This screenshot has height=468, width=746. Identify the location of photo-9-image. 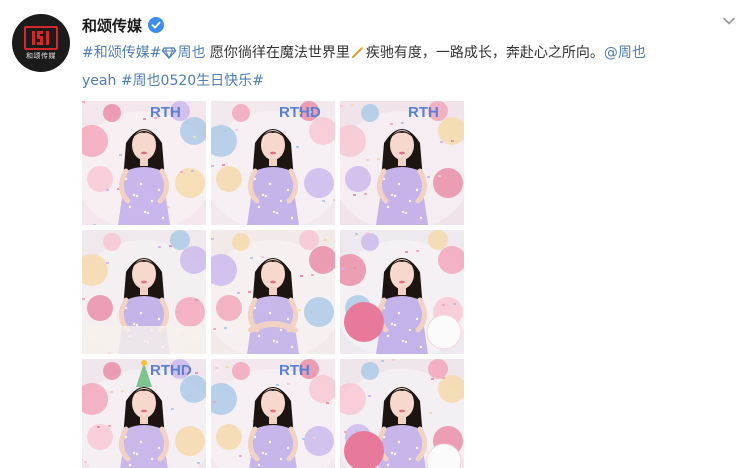
(402, 413).